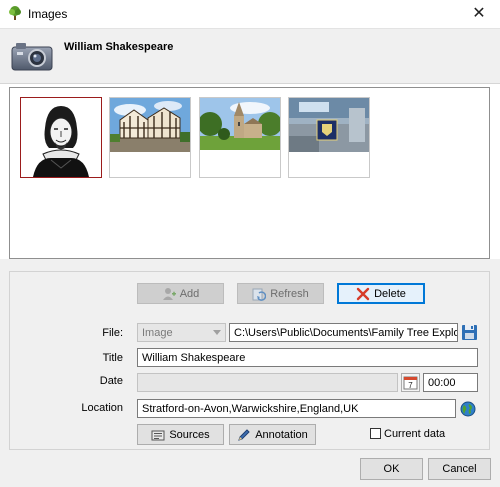 This screenshot has width=500, height=487. What do you see at coordinates (259, 294) in the screenshot?
I see `refresh-icon` at bounding box center [259, 294].